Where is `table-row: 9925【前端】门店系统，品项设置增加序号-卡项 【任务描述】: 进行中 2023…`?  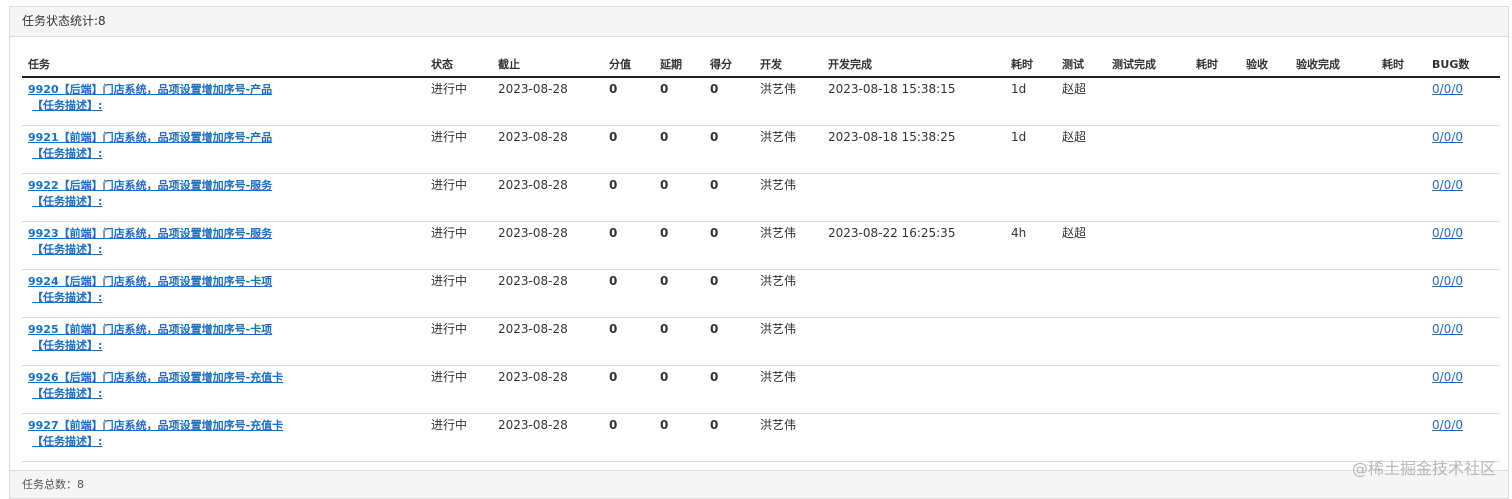
table-row: 9925【前端】门店系统，品项设置增加序号-卡项 【任务描述】: 进行中 2023… is located at coordinates (761, 341).